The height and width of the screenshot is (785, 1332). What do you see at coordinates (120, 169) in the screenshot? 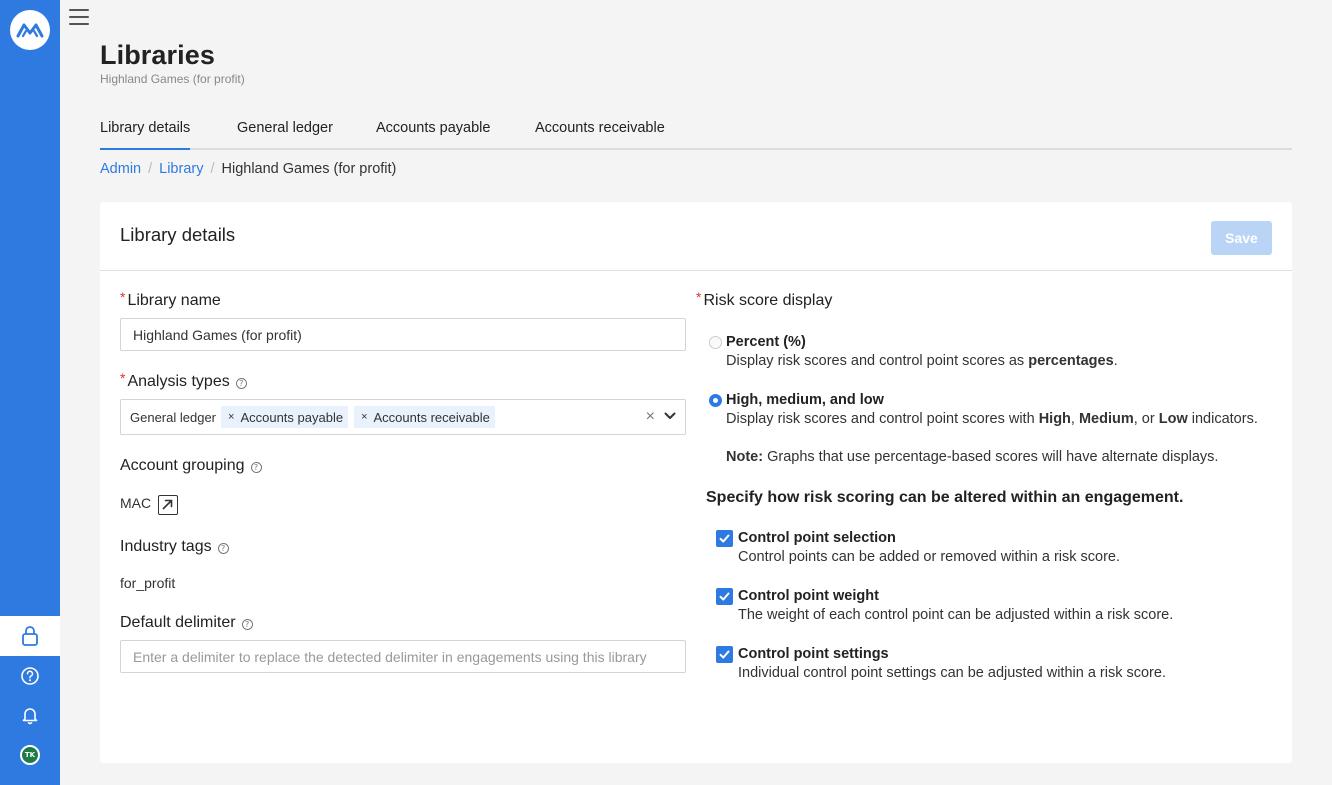
I see `breadcrumb-admin: Admin` at bounding box center [120, 169].